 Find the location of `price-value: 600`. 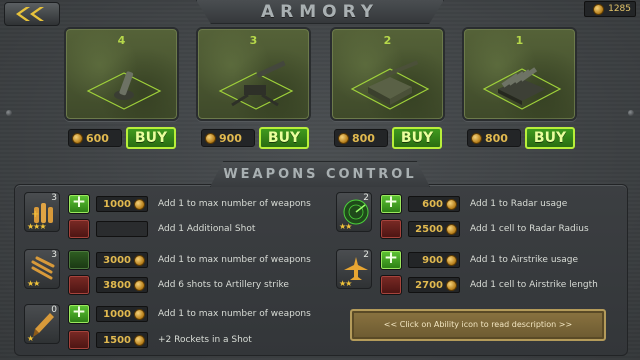

price-value: 600 is located at coordinates (97, 138).